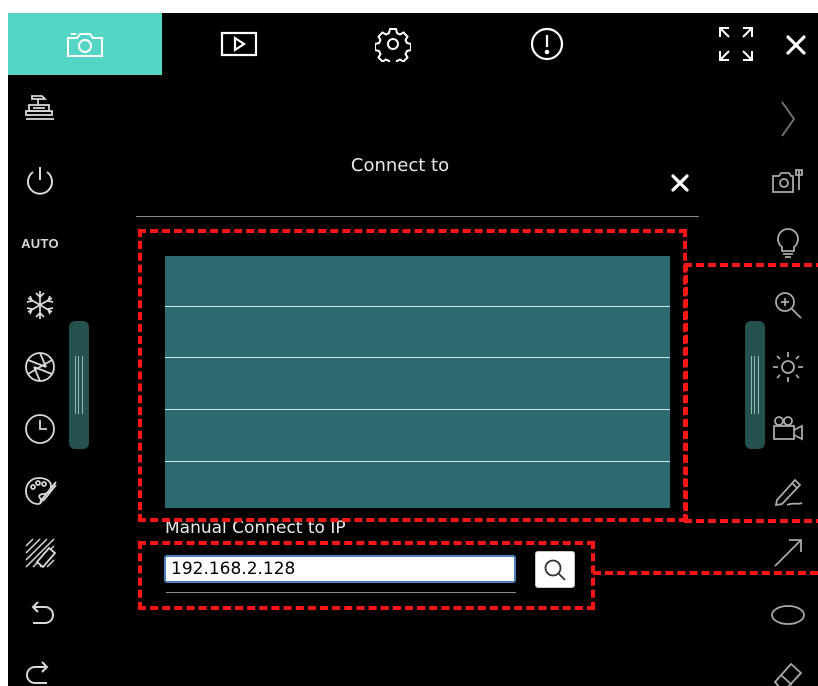  I want to click on visualizer-button, so click(40, 107).